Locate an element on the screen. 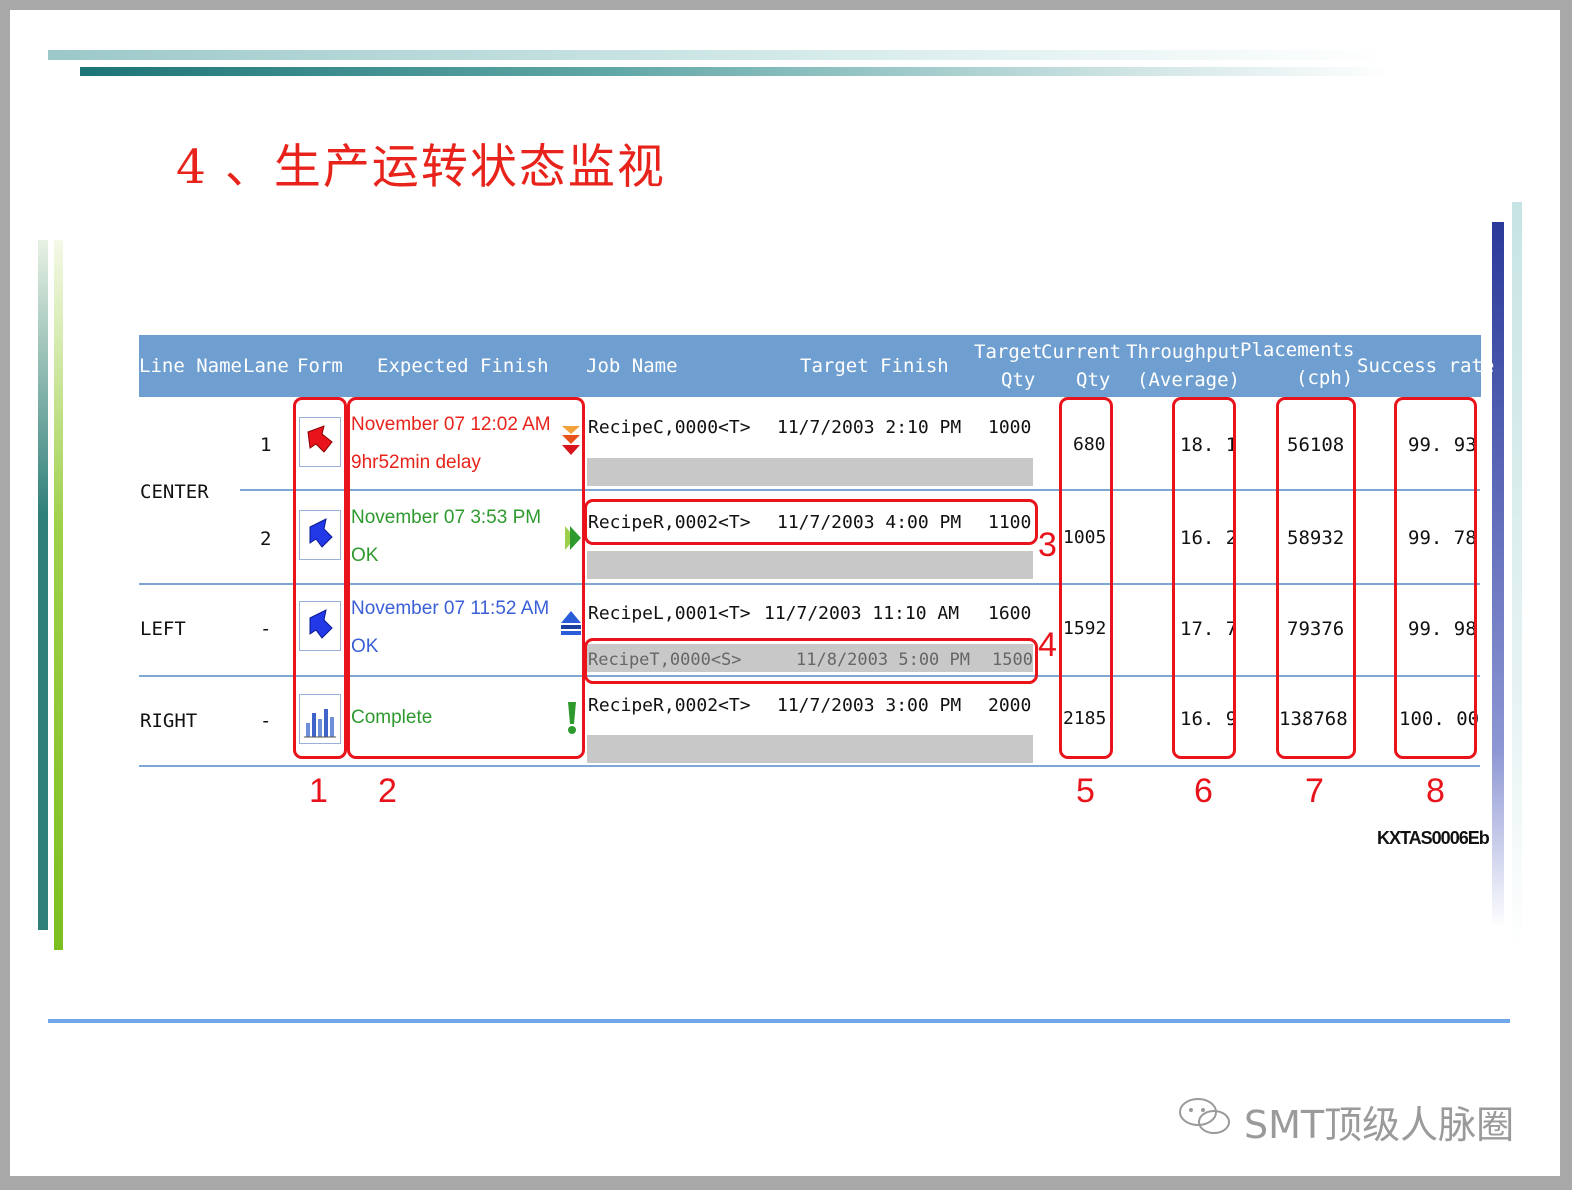 Image resolution: width=1572 pixels, height=1190 pixels. decor-bar-left-green is located at coordinates (58, 595).